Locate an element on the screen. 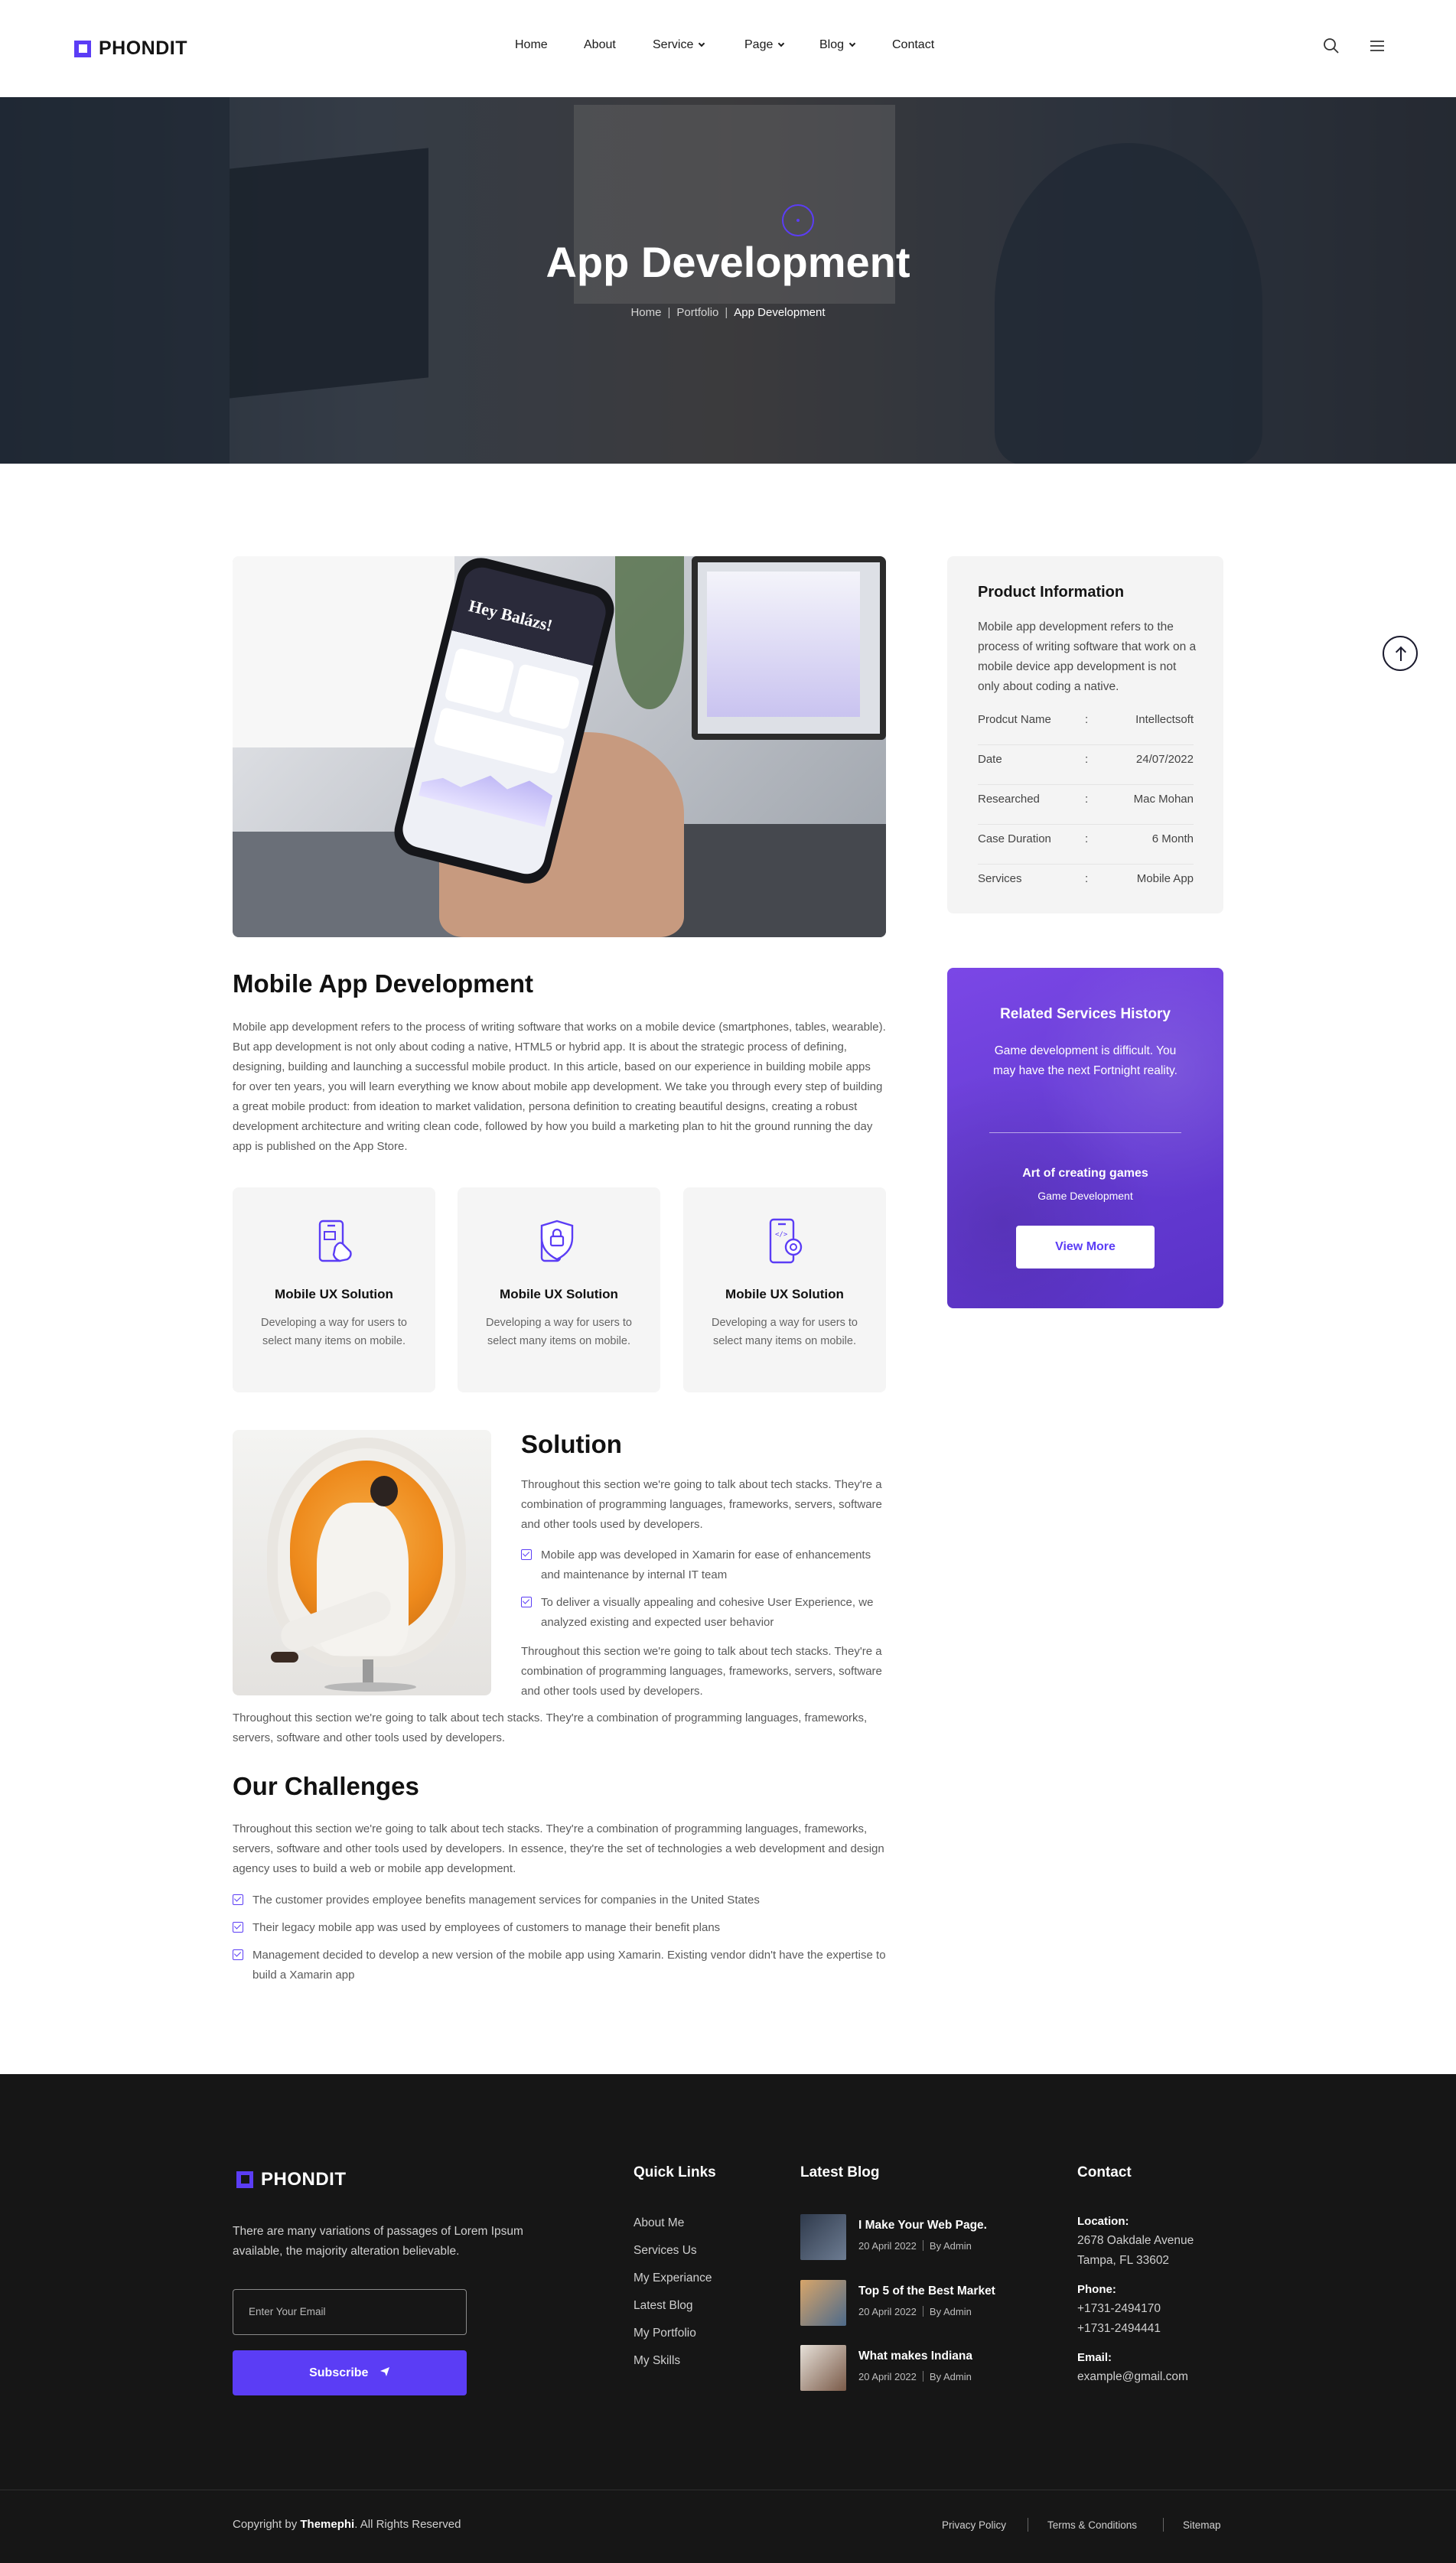  phone-number: +1731-2494441 is located at coordinates (1119, 2329).